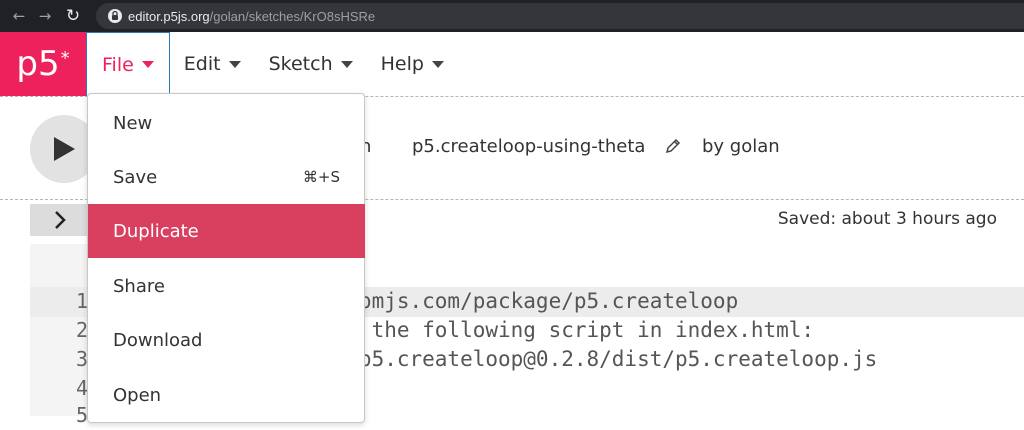 This screenshot has width=1024, height=430. What do you see at coordinates (741, 146) in the screenshot?
I see `sketch-owner: by golan` at bounding box center [741, 146].